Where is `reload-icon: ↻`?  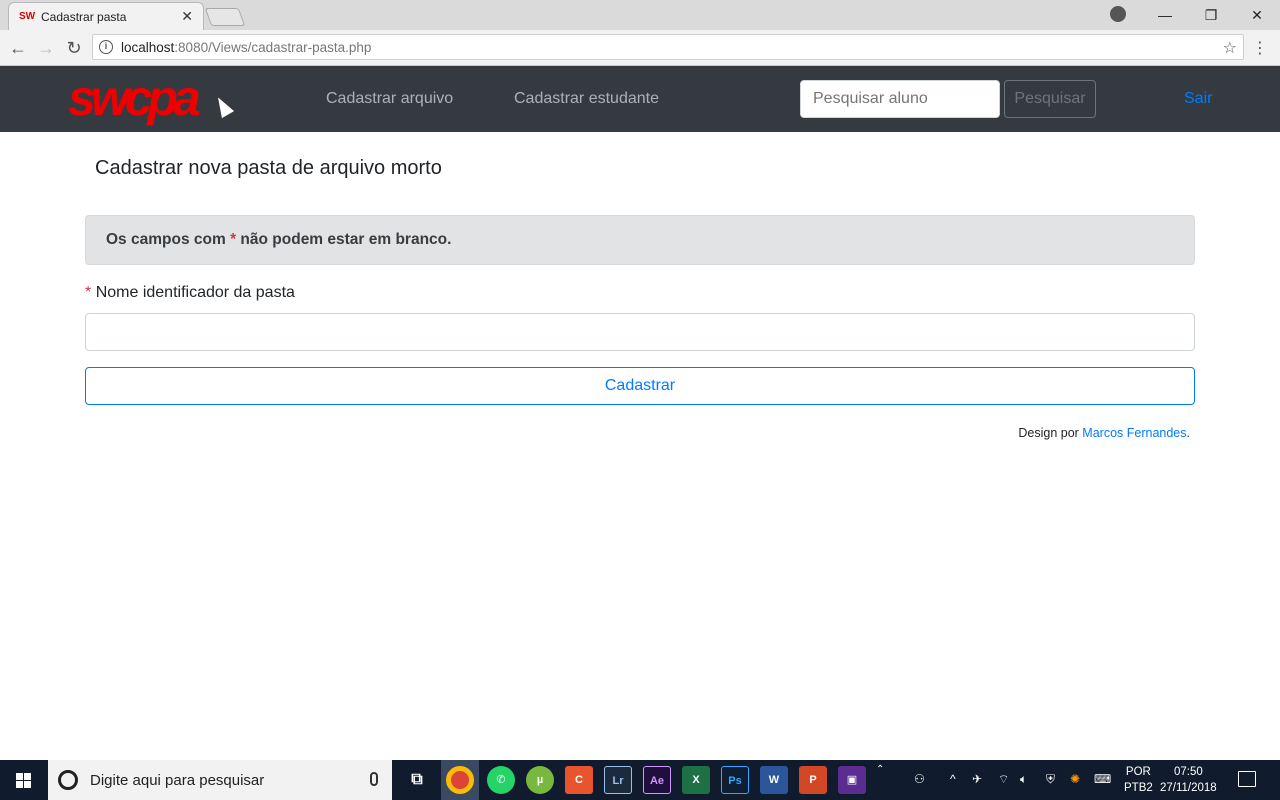 reload-icon: ↻ is located at coordinates (74, 48).